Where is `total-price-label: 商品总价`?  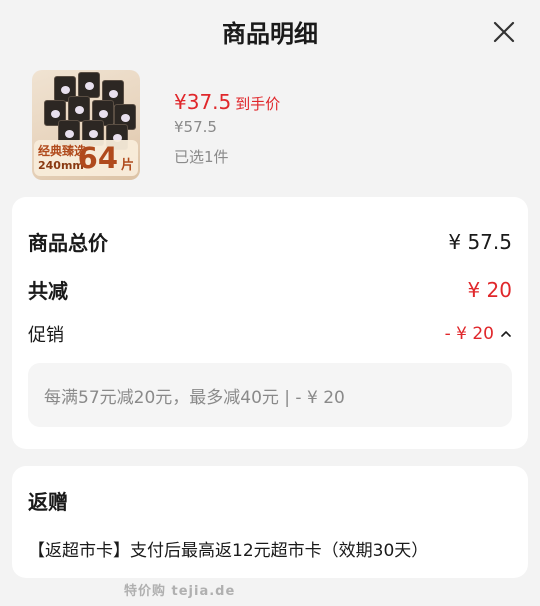
total-price-label: 商品总价 is located at coordinates (68, 243).